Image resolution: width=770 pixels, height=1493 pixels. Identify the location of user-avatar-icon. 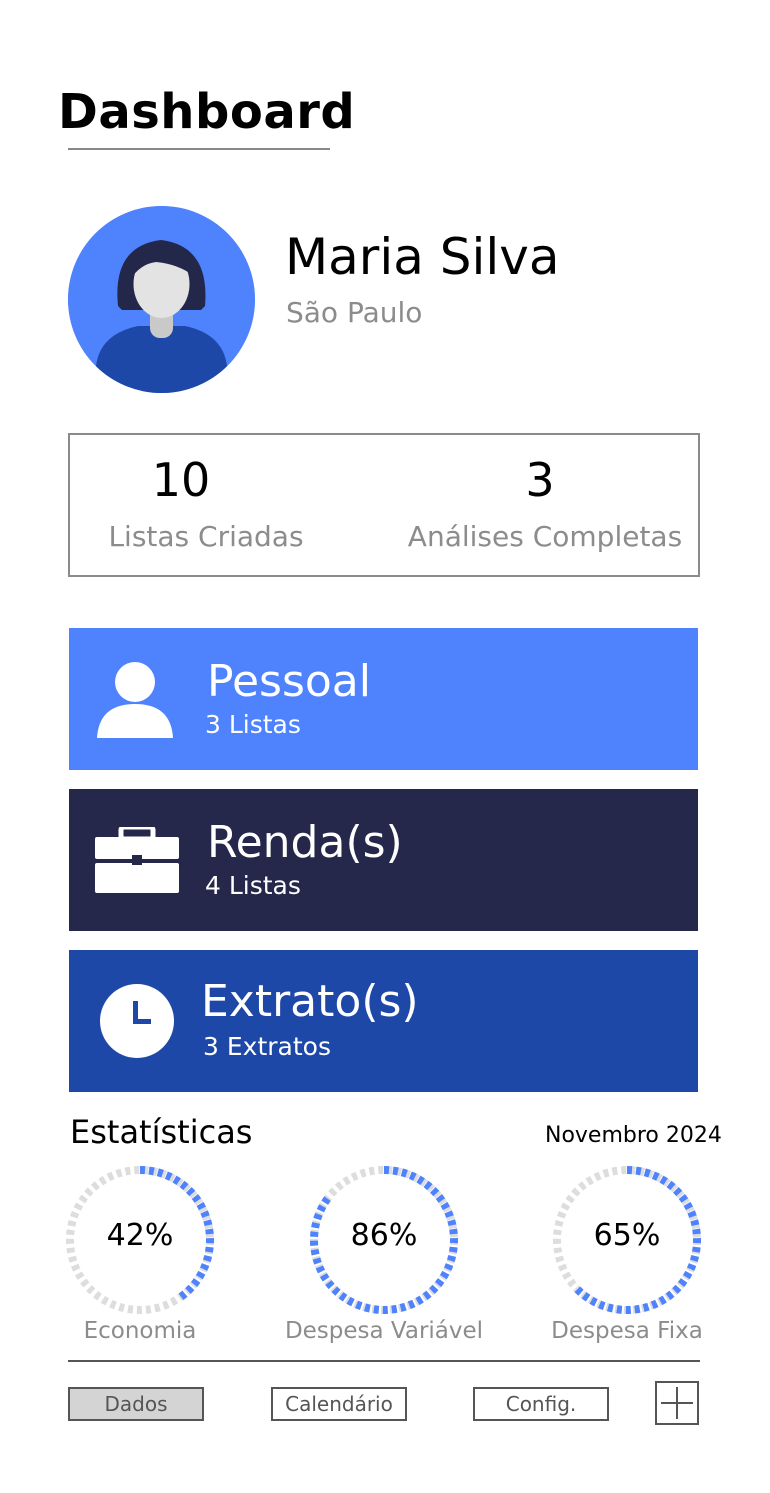
(161, 299).